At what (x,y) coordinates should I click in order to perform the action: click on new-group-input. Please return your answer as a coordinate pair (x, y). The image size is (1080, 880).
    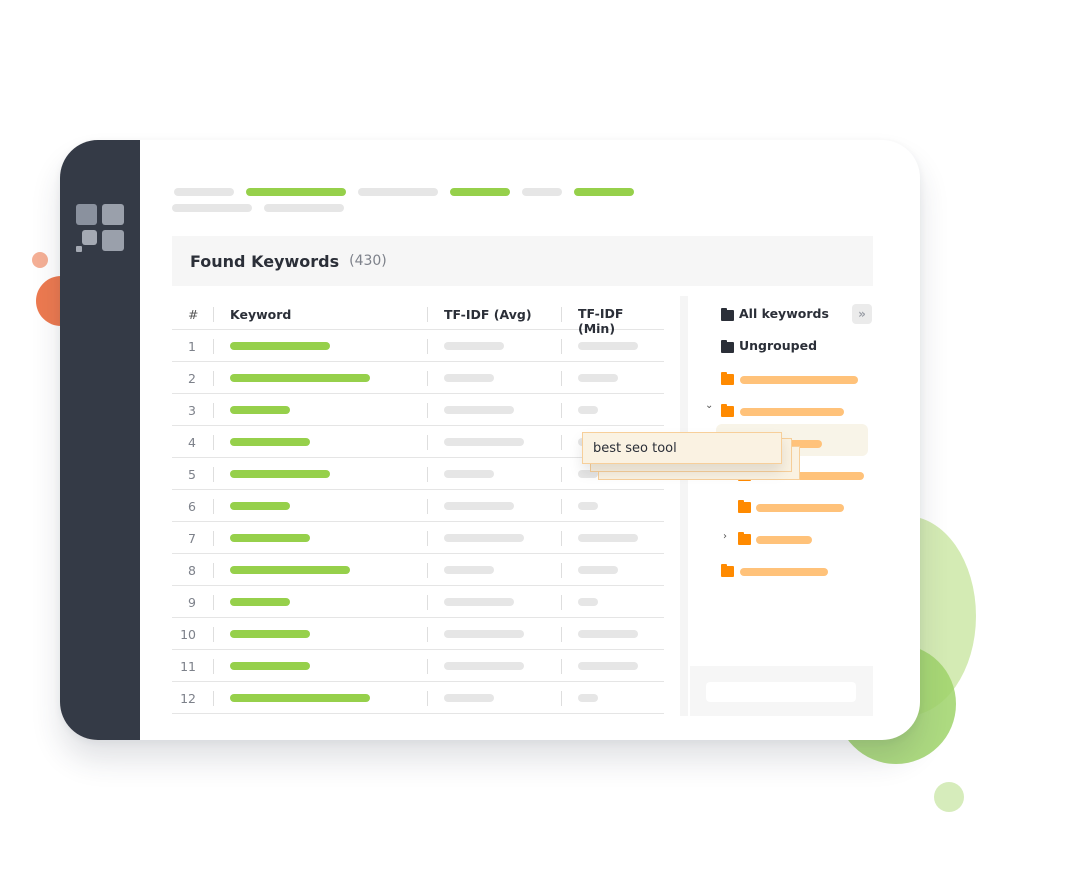
    Looking at the image, I should click on (781, 692).